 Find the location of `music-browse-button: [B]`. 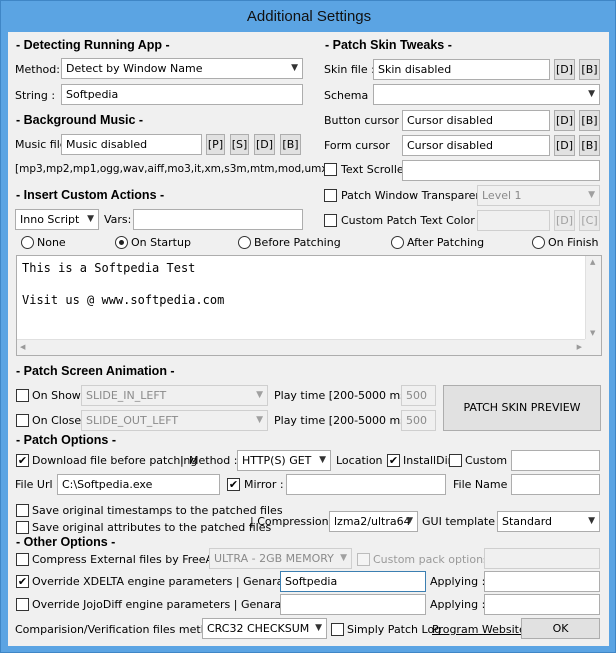

music-browse-button: [B] is located at coordinates (290, 144).